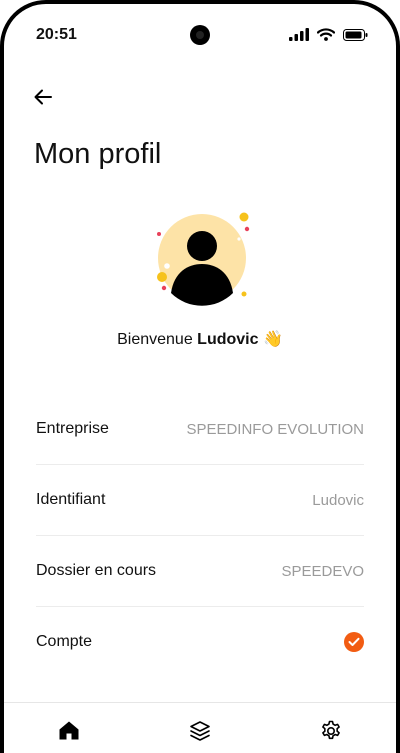  I want to click on tab-settings, so click(331, 731).